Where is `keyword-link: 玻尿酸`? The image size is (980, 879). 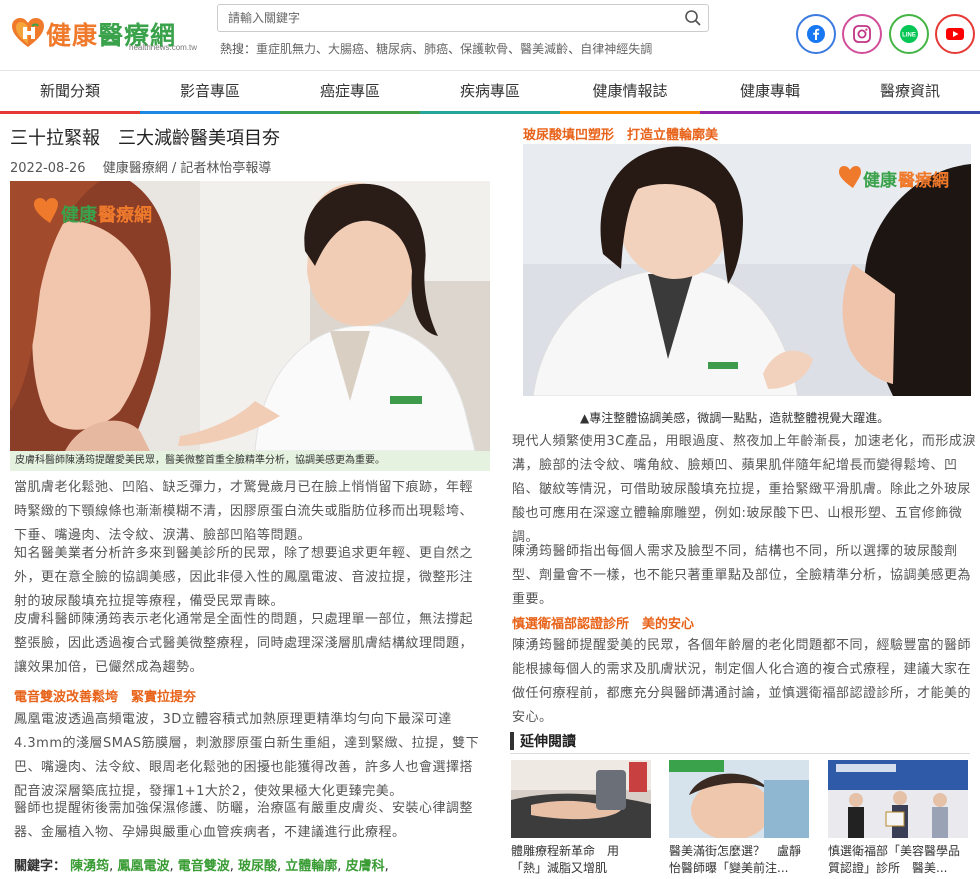 keyword-link: 玻尿酸 is located at coordinates (257, 866).